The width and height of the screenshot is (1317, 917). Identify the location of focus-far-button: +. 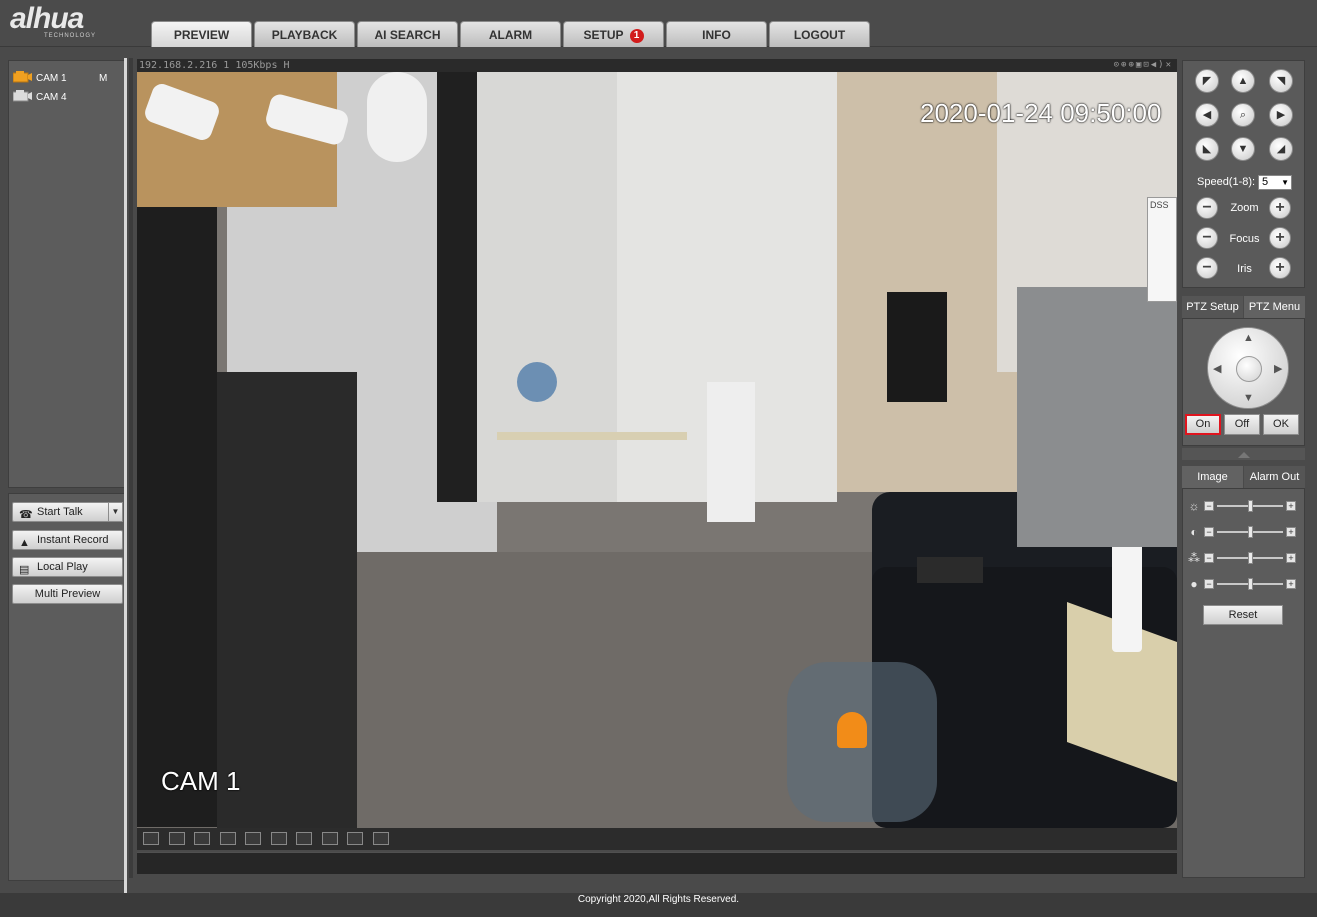
(1280, 238).